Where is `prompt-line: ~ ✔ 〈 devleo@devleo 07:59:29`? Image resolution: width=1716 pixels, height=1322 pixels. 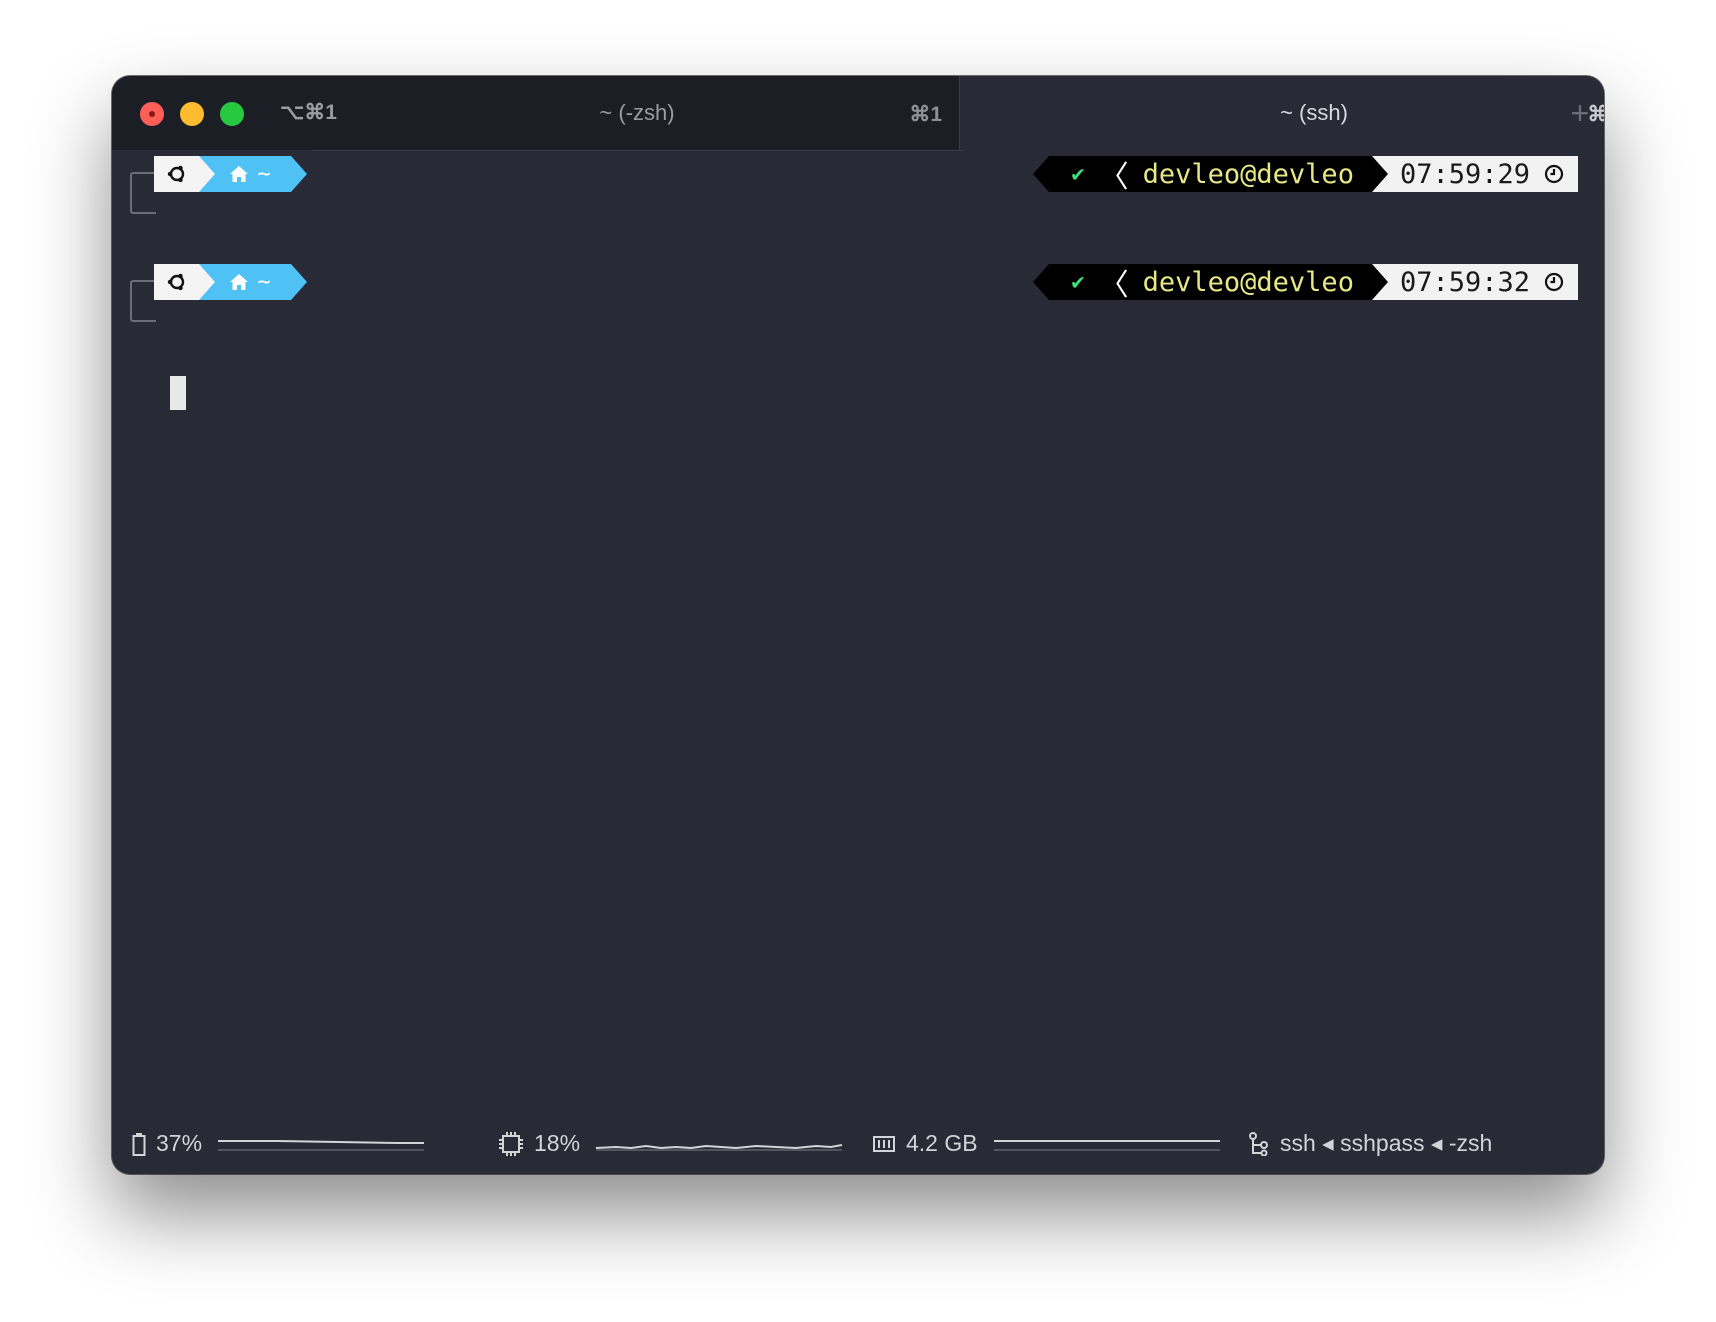
prompt-line: ~ ✔ 〈 devleo@devleo 07:59:29 is located at coordinates (858, 182).